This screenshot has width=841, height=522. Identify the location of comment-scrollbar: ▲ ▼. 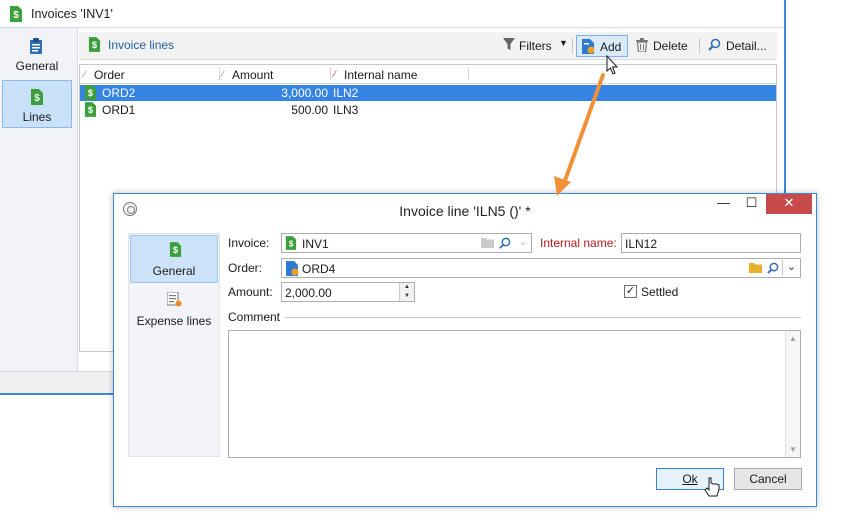
(792, 394).